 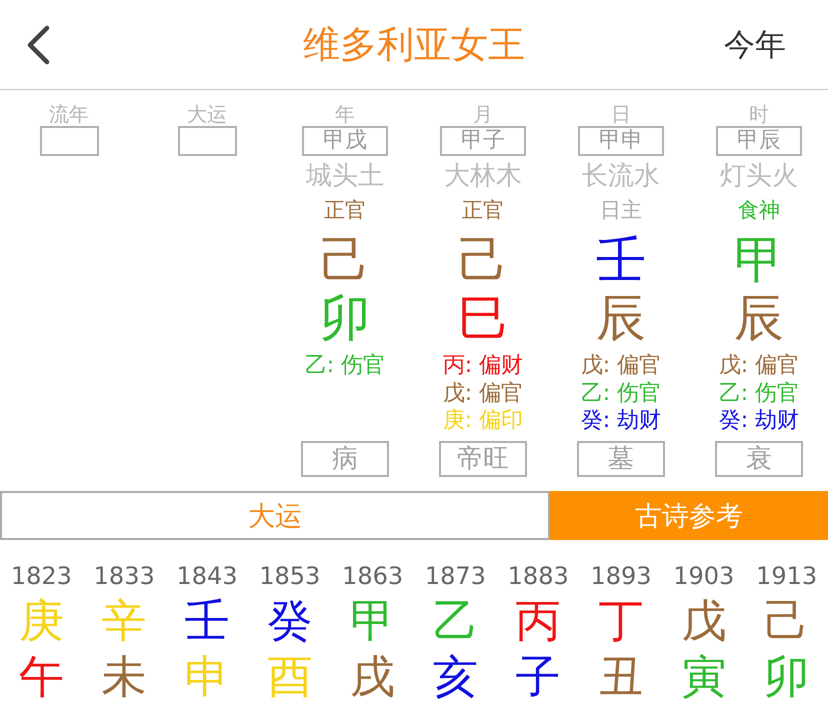 I want to click on dayun-header: 大运, so click(x=275, y=515).